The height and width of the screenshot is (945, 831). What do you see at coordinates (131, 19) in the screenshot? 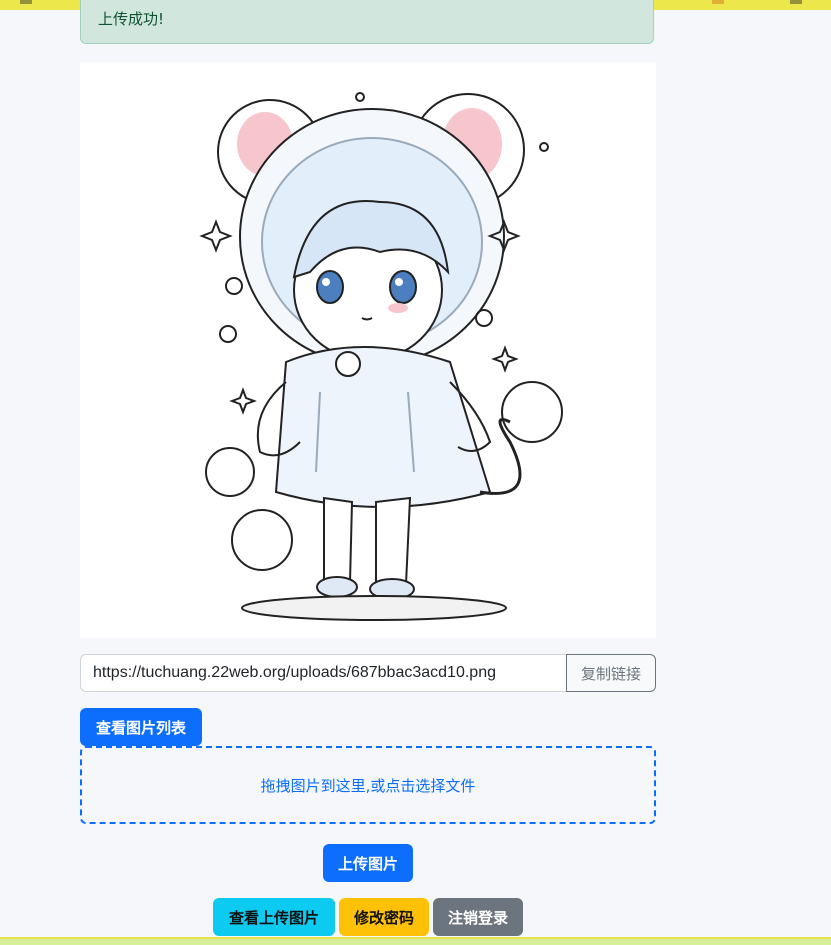
I see `alert-message: 上传成功!` at bounding box center [131, 19].